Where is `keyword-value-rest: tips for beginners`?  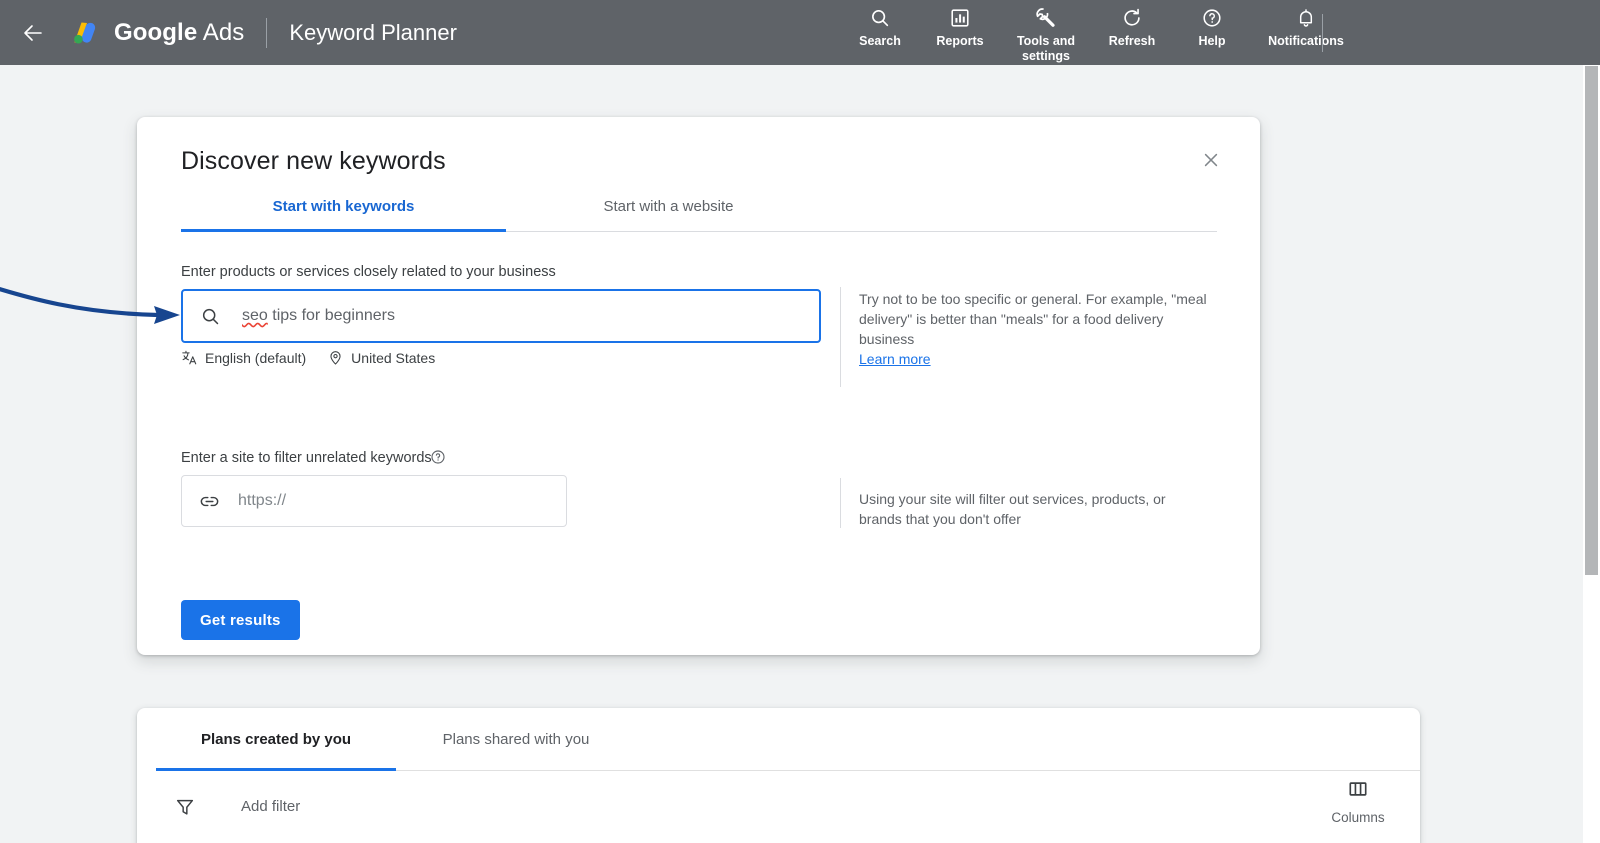 keyword-value-rest: tips for beginners is located at coordinates (331, 315).